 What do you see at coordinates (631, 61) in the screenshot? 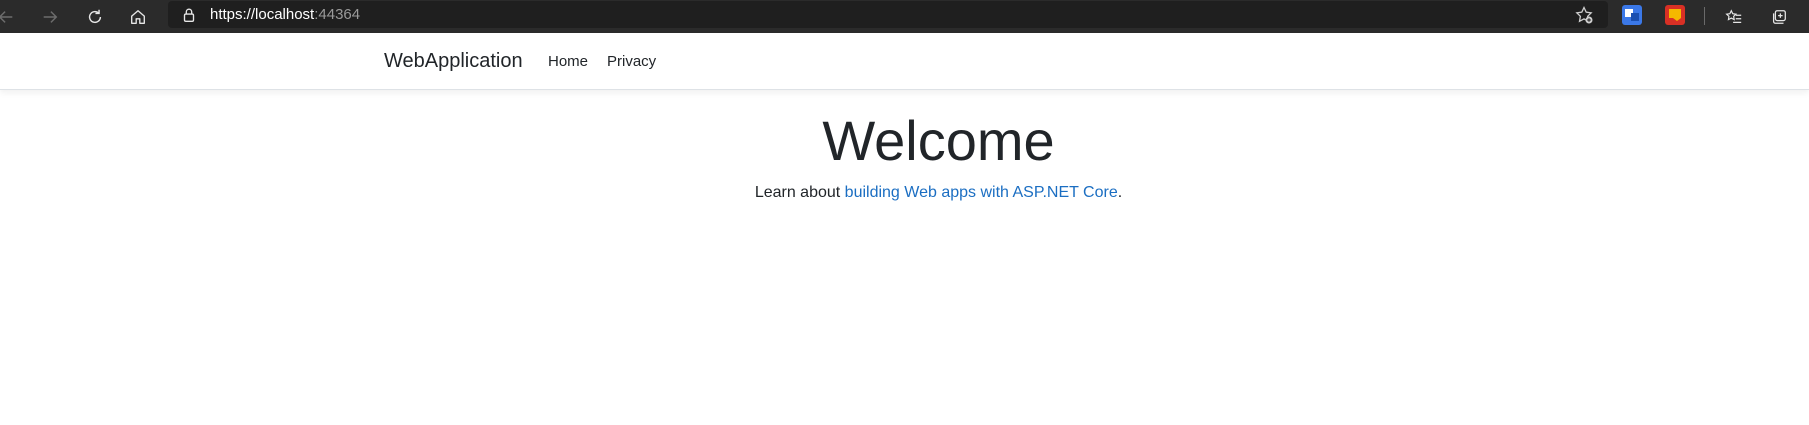
I see `nav-link-privacy: Privacy` at bounding box center [631, 61].